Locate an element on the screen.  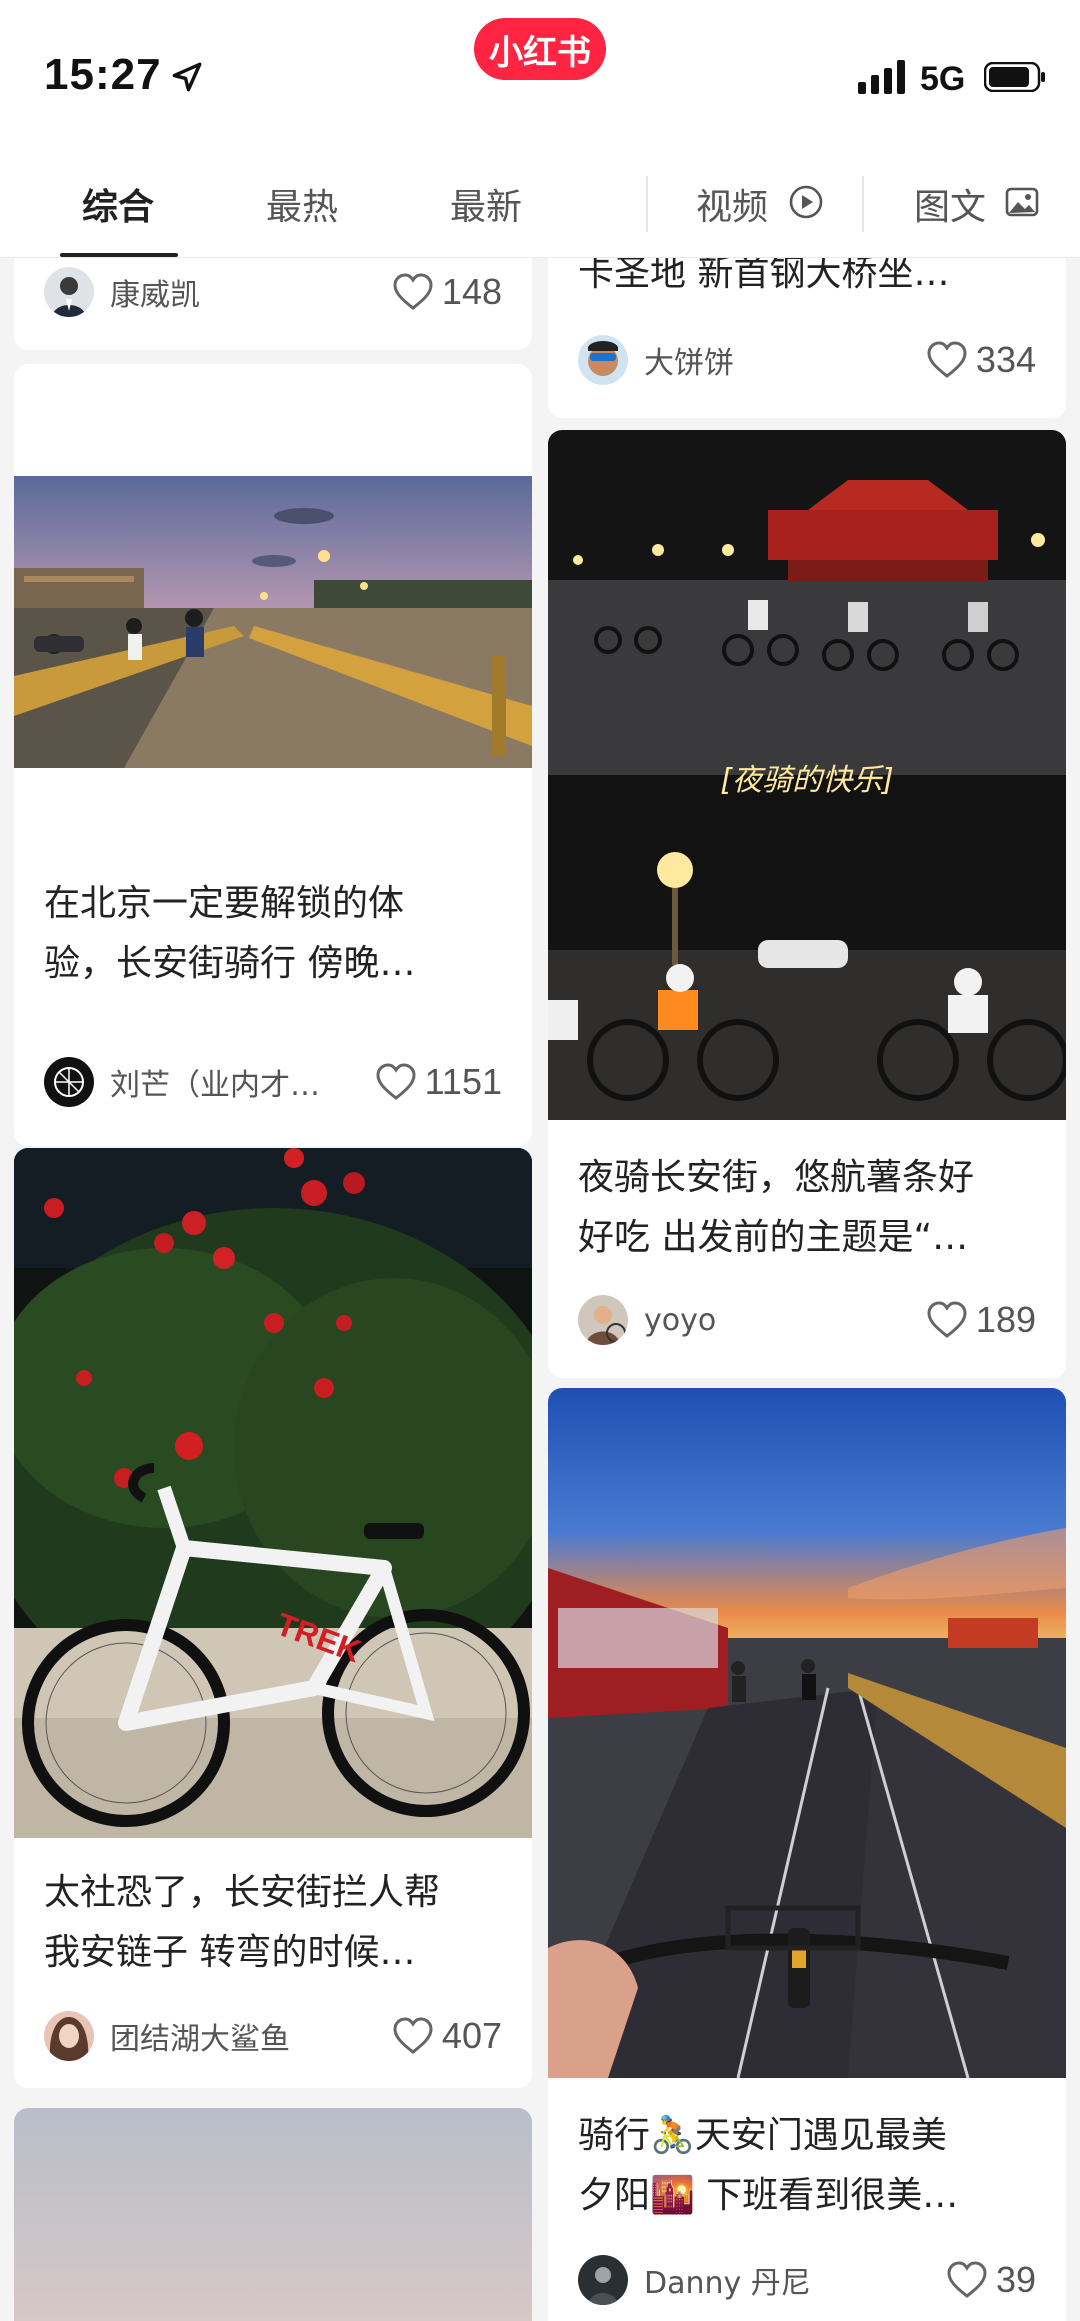
note-meta: 康威凯 148 is located at coordinates (273, 292).